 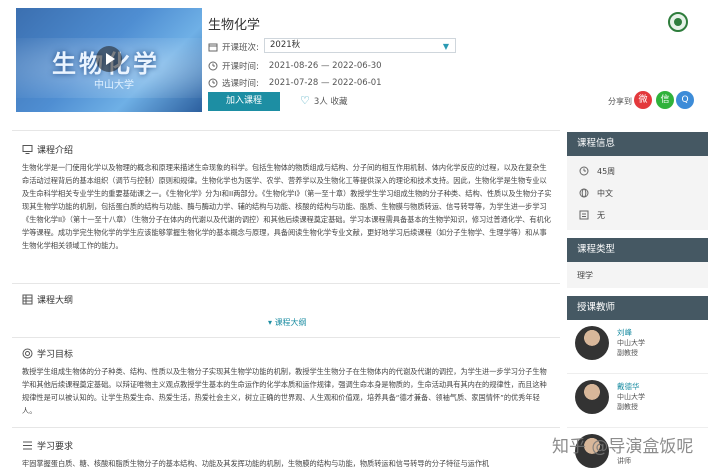 I want to click on course-info-body: 45周 中文 无, so click(x=637, y=193).